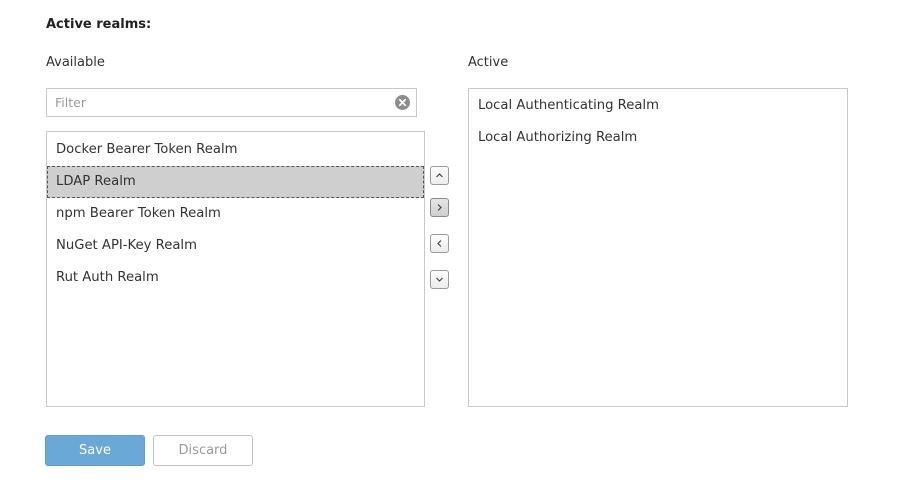  What do you see at coordinates (138, 213) in the screenshot?
I see `available-item-label: npm Bearer Token Realm` at bounding box center [138, 213].